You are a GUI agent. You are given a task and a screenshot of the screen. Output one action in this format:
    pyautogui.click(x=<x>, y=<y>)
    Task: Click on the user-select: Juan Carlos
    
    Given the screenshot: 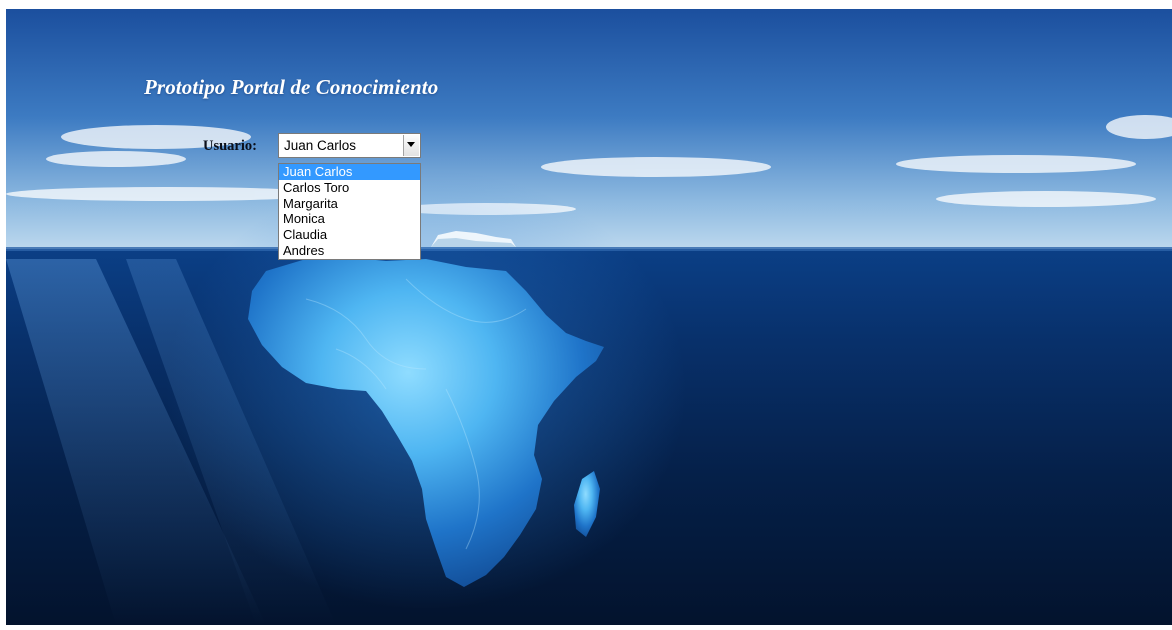 What is the action you would take?
    pyautogui.click(x=349, y=145)
    